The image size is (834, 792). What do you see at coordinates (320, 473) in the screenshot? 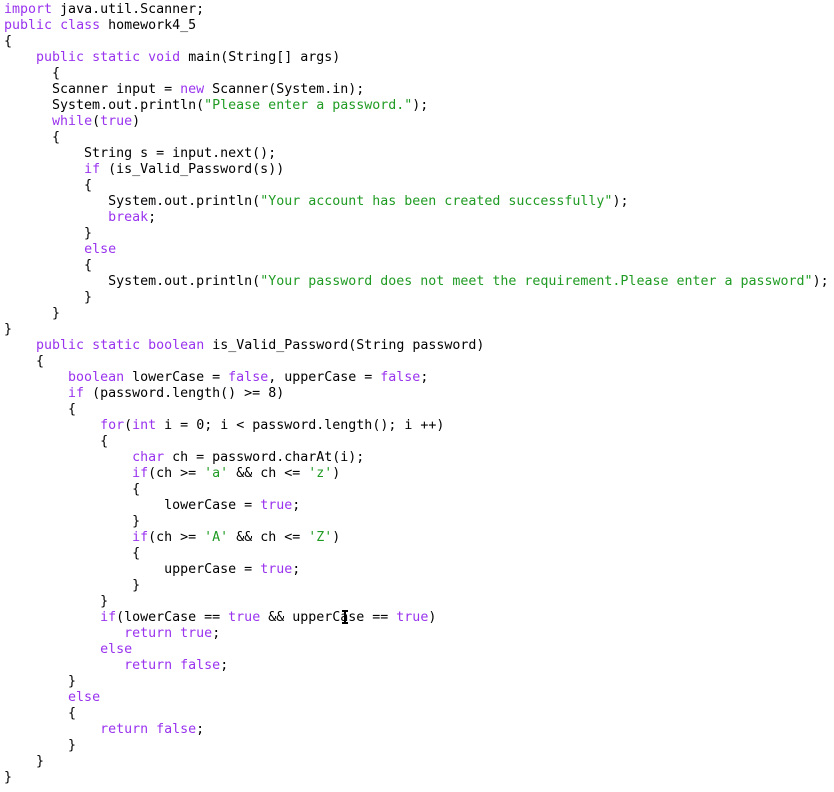
I see `code-token: 'z'` at bounding box center [320, 473].